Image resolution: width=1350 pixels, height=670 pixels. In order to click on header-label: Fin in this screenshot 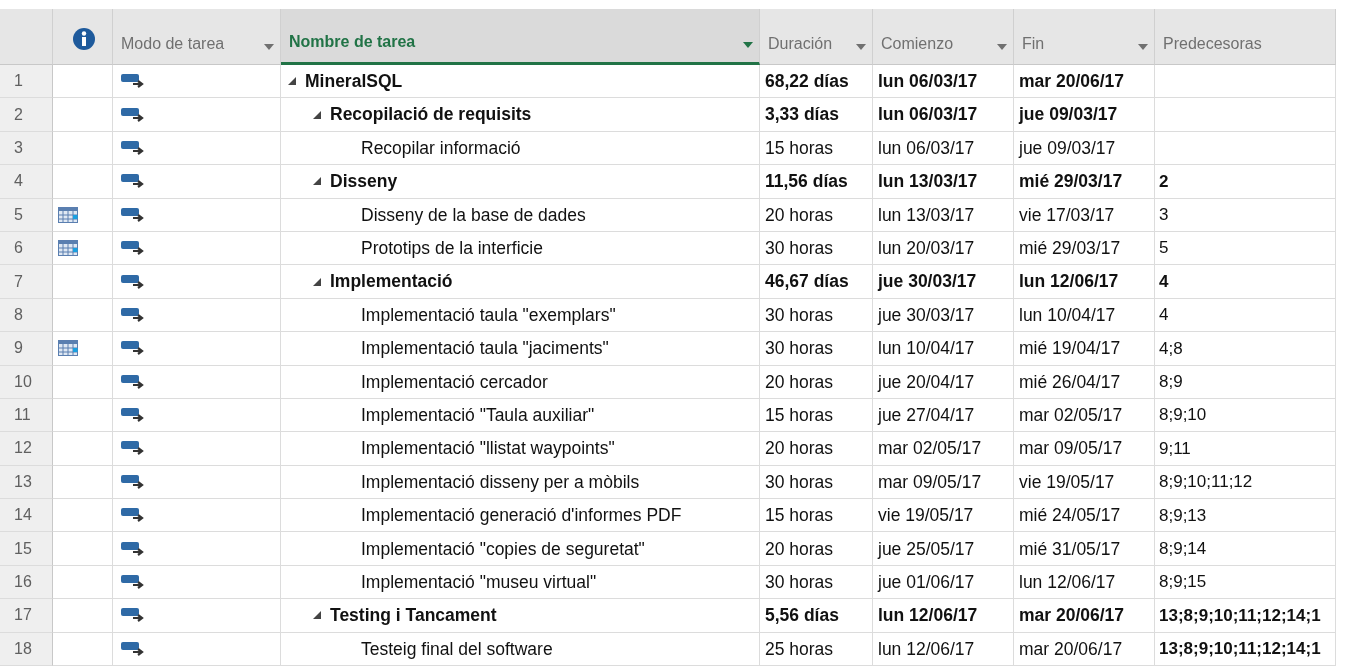, I will do `click(1033, 44)`.